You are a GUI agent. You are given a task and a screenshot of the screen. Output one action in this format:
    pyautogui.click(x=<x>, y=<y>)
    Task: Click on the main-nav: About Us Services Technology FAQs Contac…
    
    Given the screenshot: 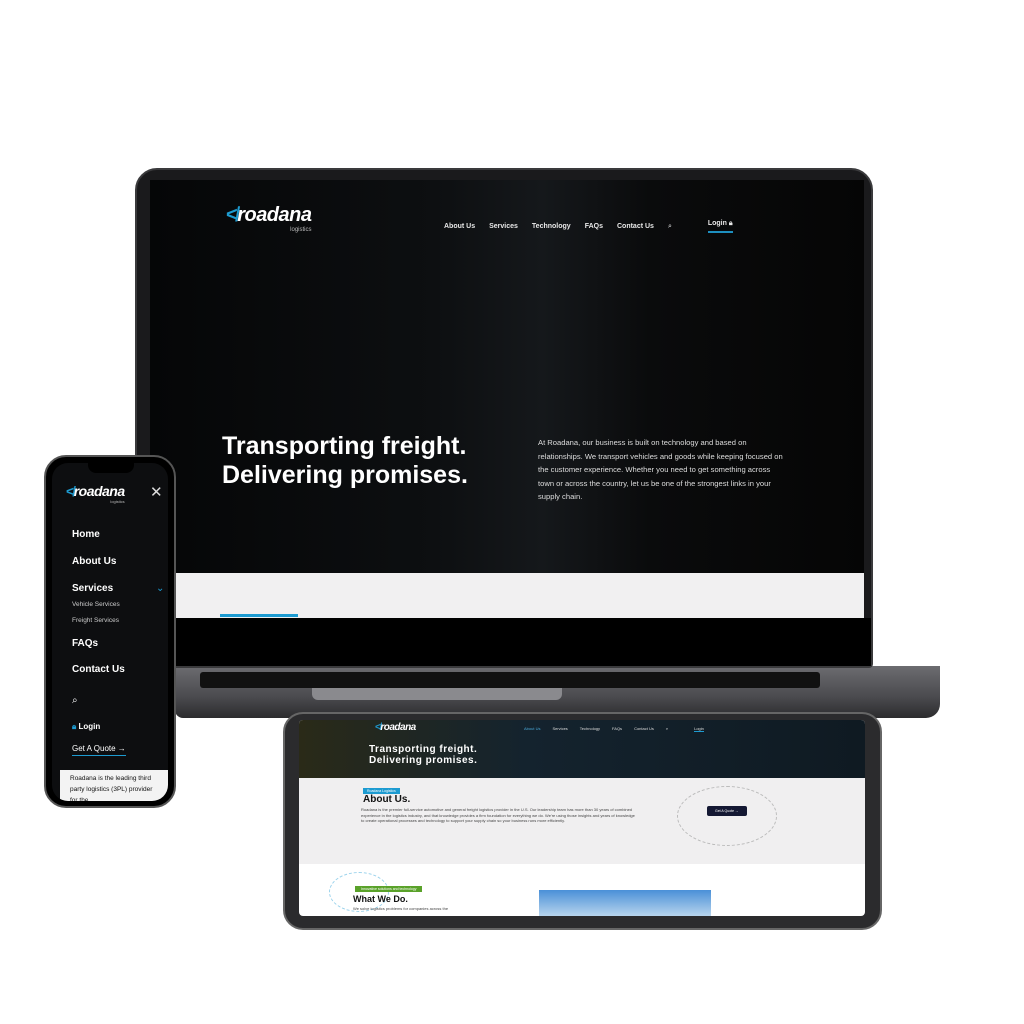 What is the action you would take?
    pyautogui.click(x=581, y=226)
    